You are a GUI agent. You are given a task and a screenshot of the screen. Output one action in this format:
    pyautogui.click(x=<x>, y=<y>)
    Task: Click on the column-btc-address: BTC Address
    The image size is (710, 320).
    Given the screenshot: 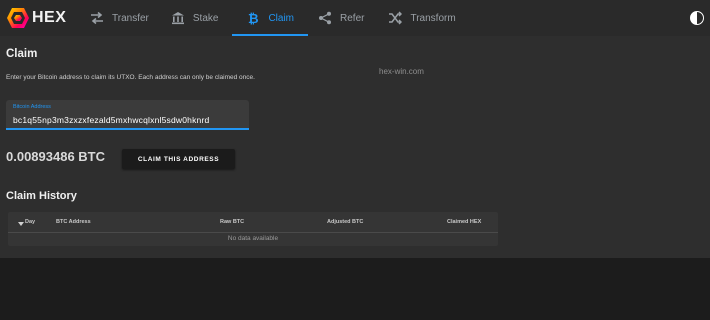 What is the action you would take?
    pyautogui.click(x=73, y=222)
    